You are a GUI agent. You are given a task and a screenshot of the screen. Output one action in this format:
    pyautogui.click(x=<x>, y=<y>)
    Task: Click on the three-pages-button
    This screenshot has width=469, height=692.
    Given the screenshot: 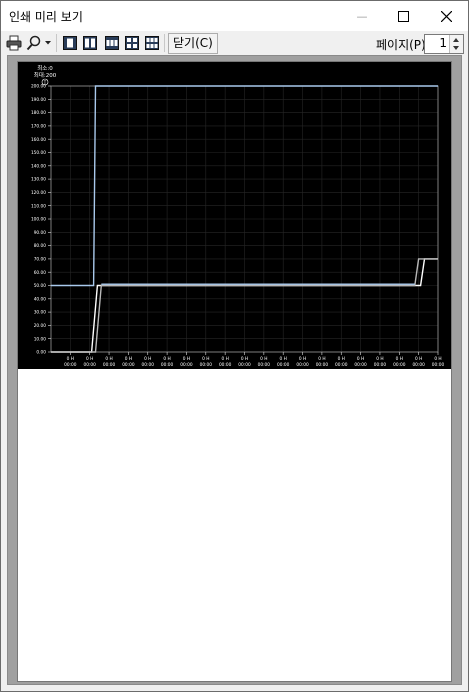 What is the action you would take?
    pyautogui.click(x=112, y=43)
    